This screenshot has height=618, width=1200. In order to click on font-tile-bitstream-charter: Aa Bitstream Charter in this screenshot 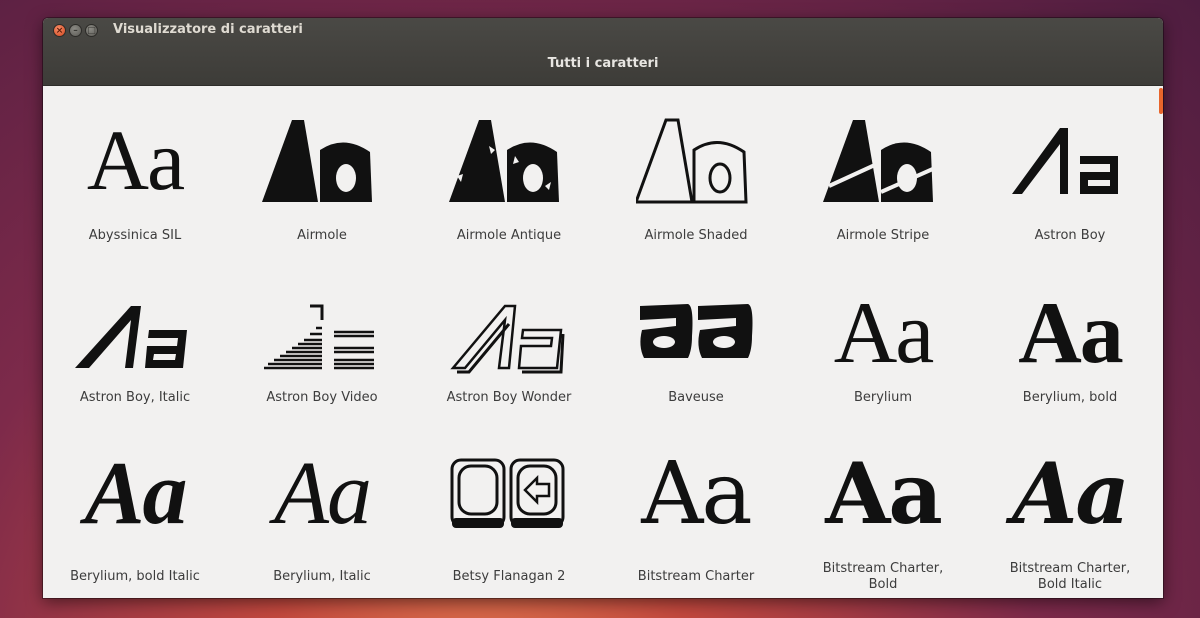, I will do `click(696, 516)`.